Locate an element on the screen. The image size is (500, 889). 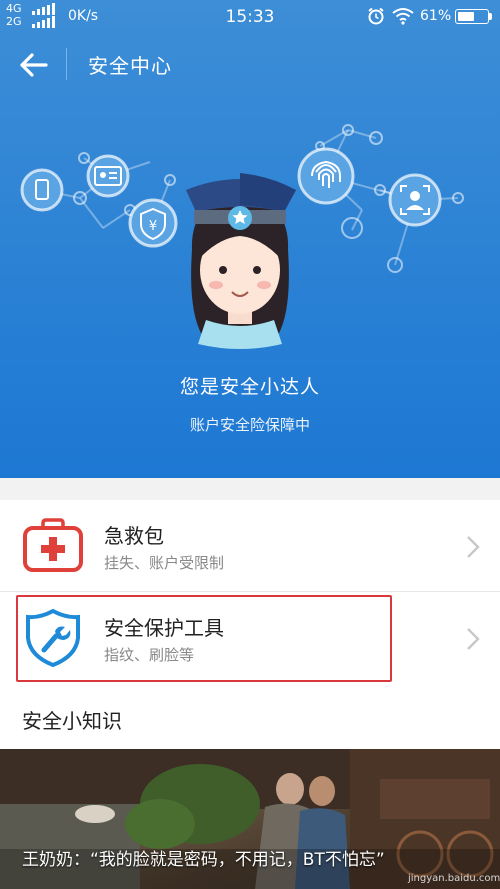
battery-cap is located at coordinates (490, 16).